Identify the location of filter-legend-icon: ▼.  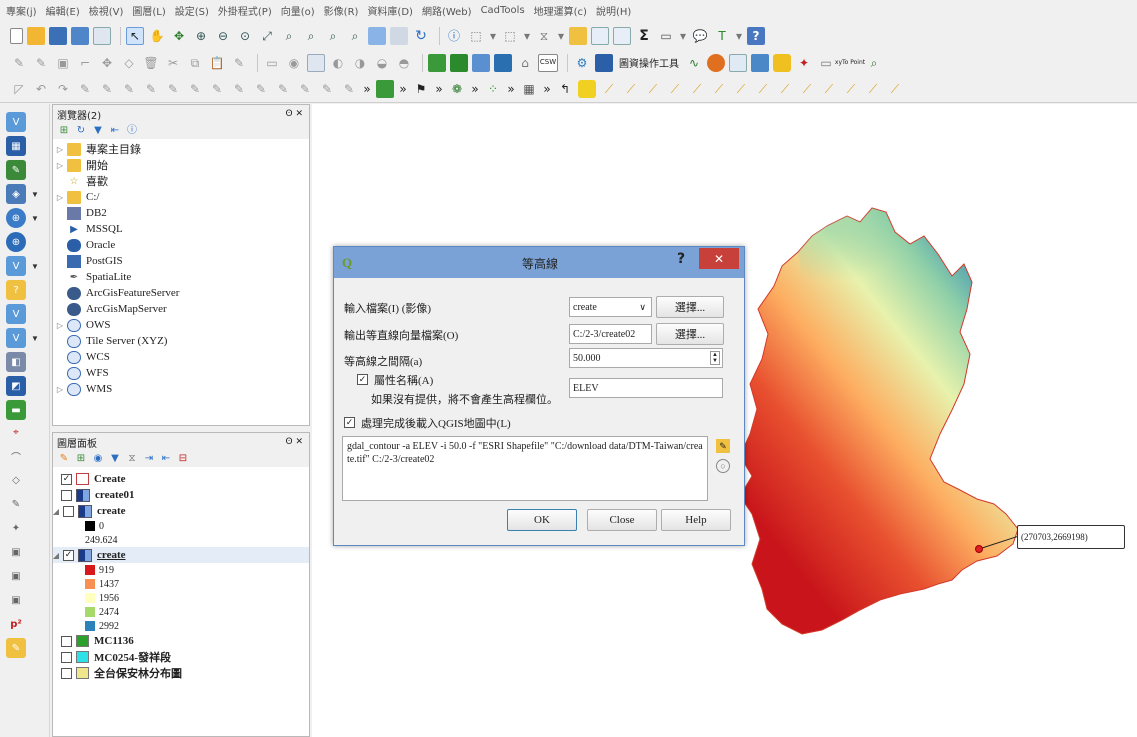
(115, 459).